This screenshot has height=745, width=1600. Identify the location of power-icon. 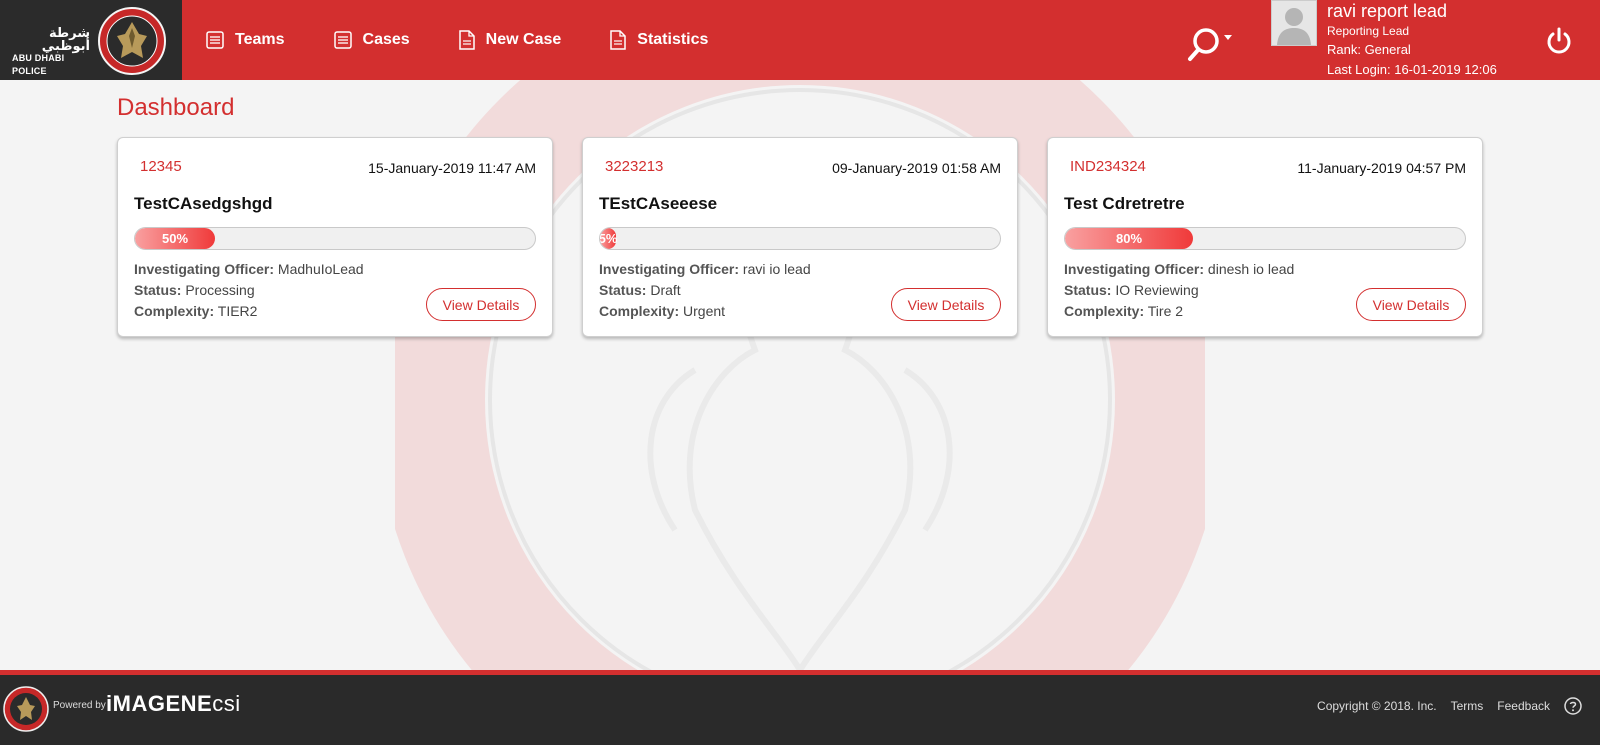
(1559, 40).